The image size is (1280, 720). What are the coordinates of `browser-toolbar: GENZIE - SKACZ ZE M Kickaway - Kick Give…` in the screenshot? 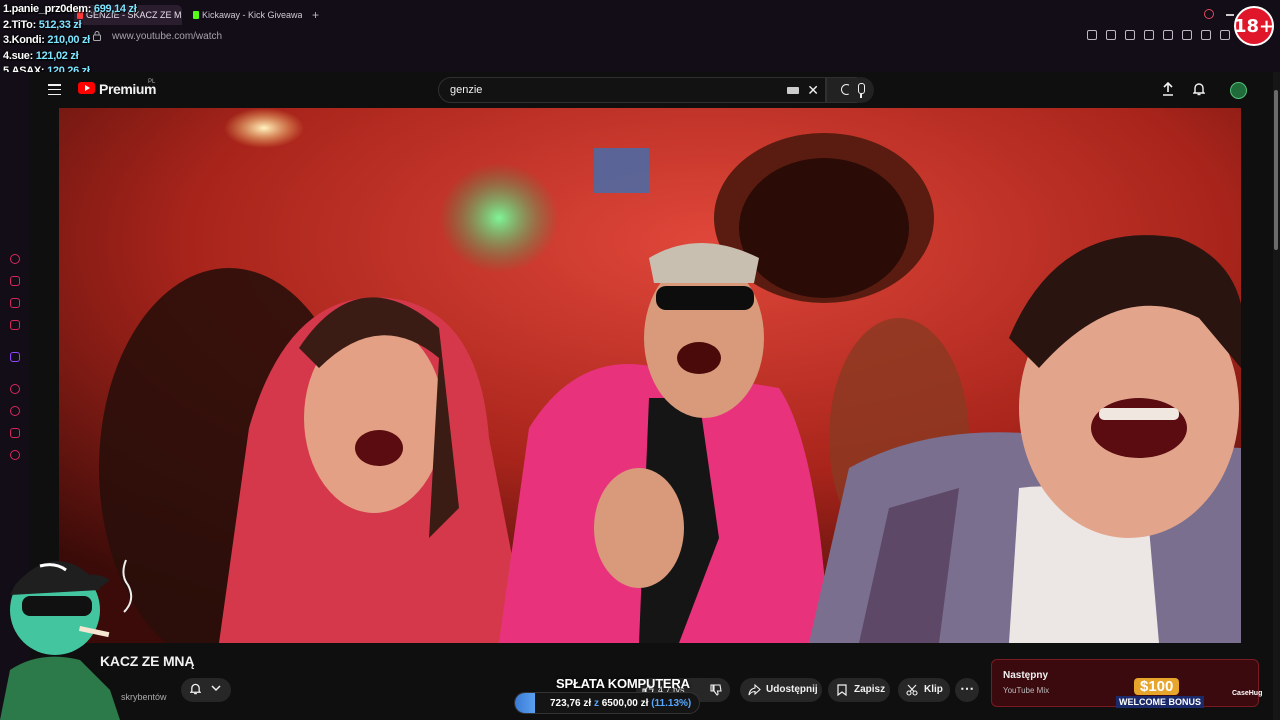 It's located at (640, 36).